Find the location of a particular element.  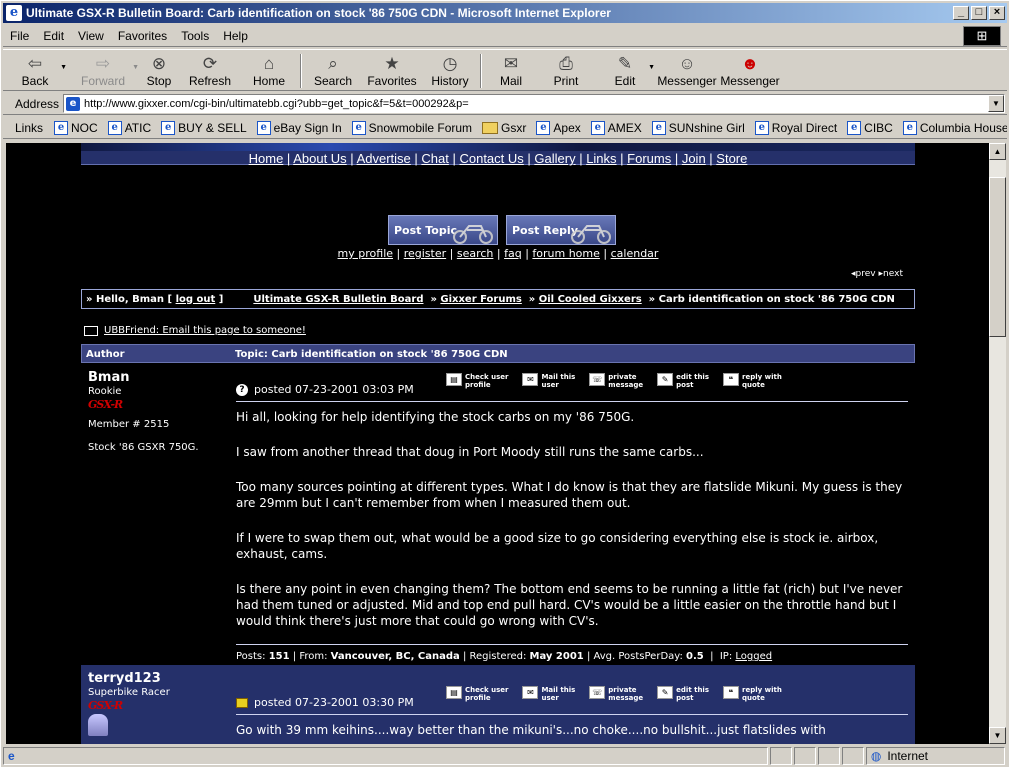

refresh-button: ⟳ Refresh is located at coordinates (210, 70).